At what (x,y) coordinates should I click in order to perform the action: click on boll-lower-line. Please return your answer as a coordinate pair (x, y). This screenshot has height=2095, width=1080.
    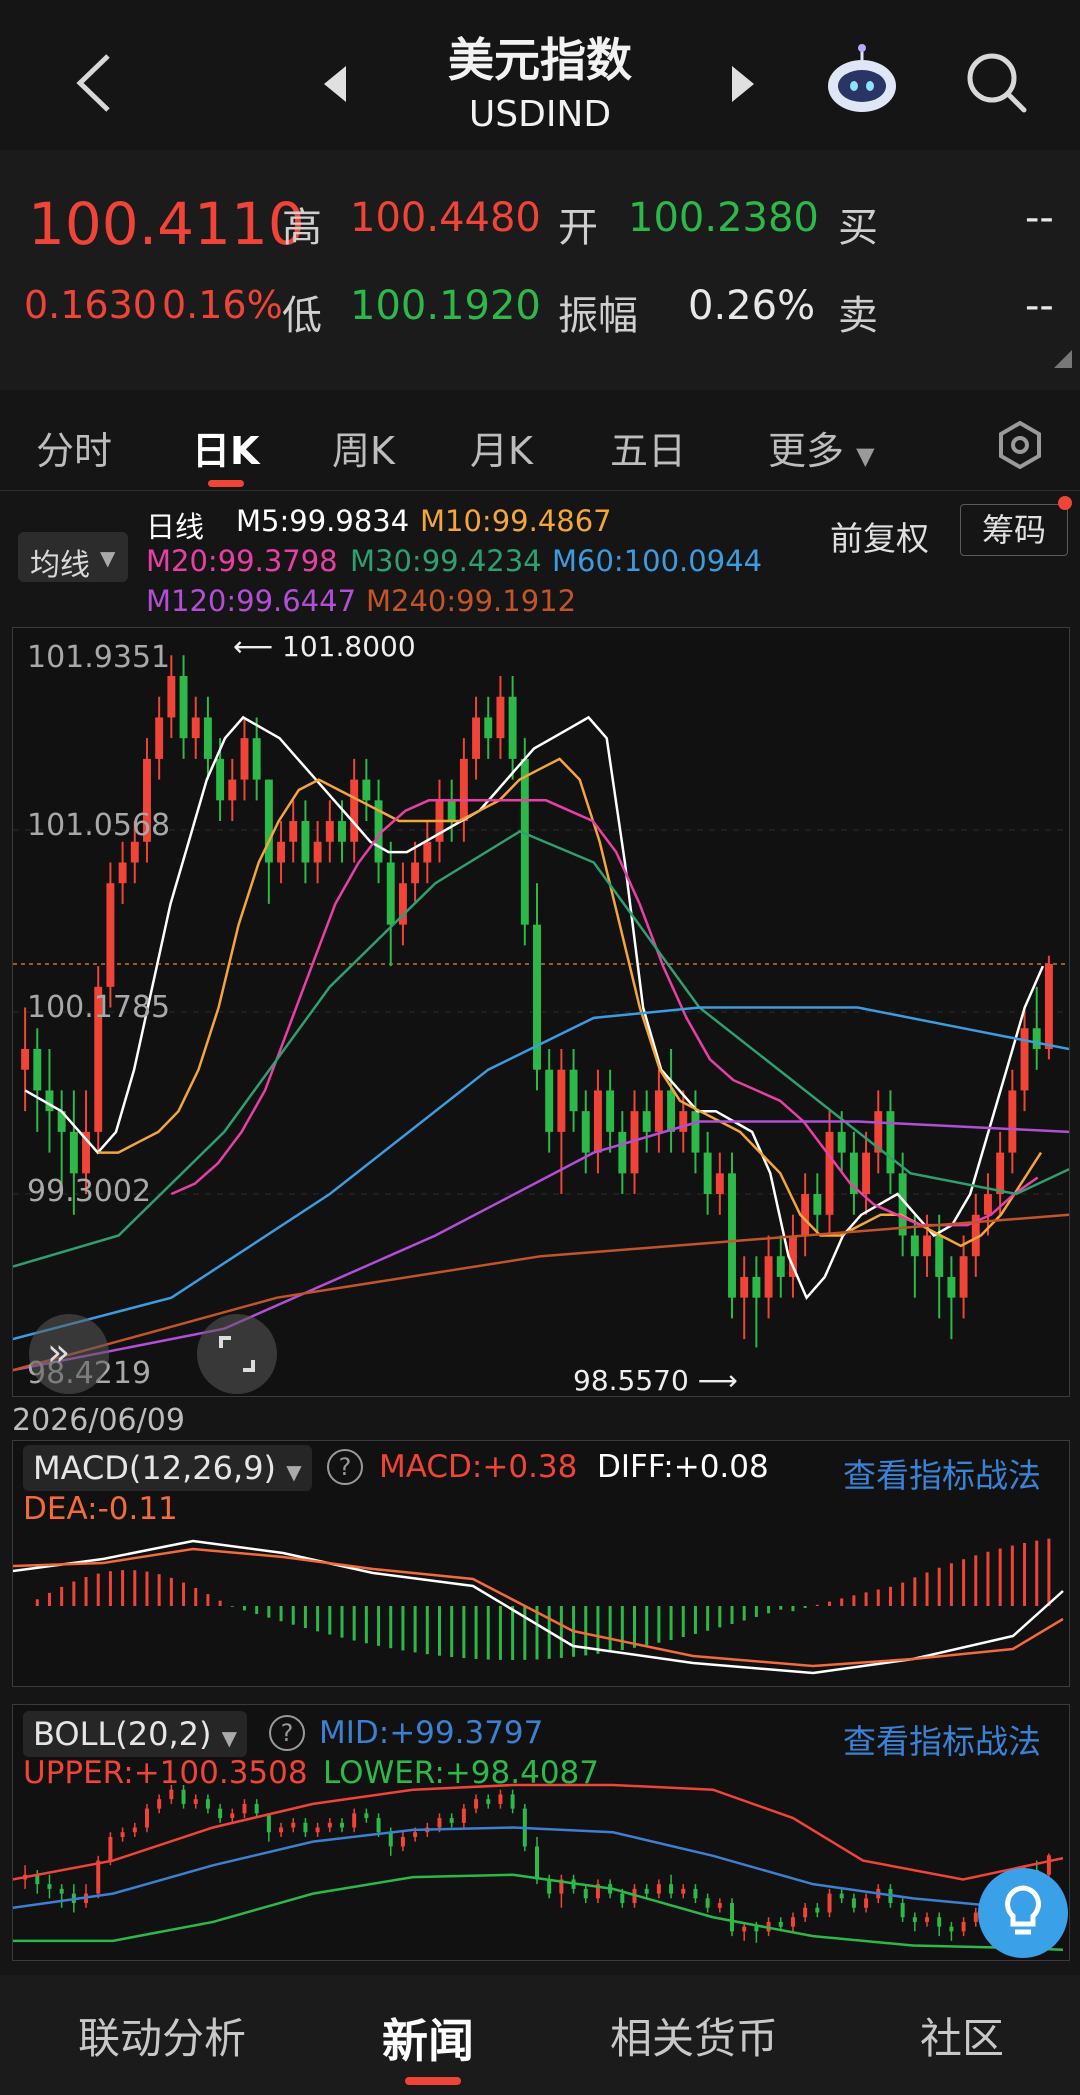
    Looking at the image, I should click on (538, 1912).